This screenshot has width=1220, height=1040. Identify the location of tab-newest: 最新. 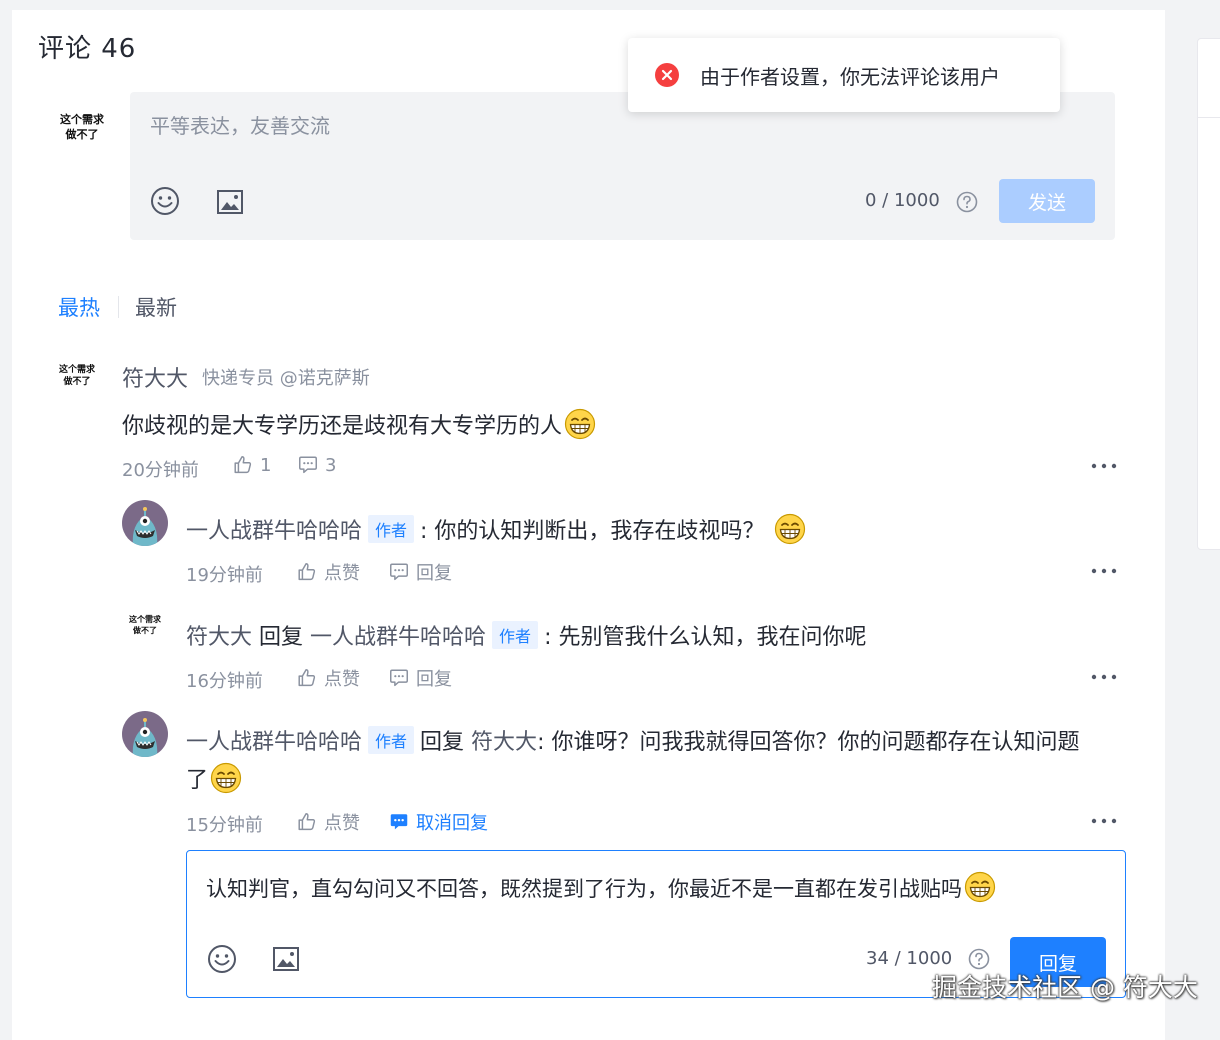
(156, 307).